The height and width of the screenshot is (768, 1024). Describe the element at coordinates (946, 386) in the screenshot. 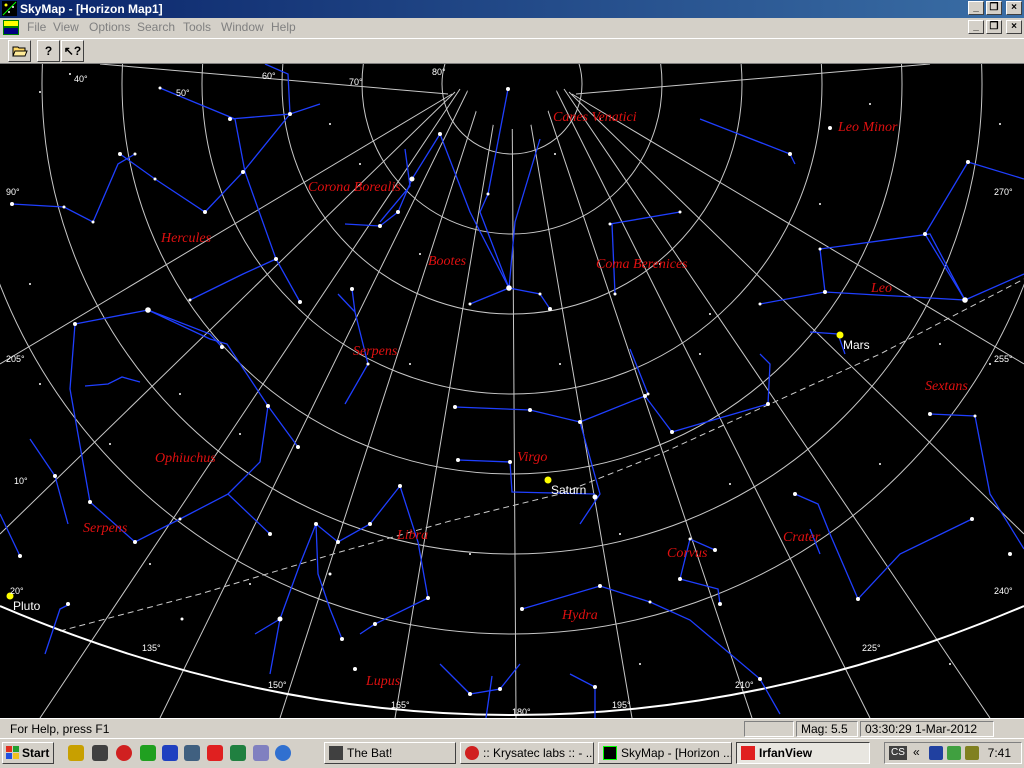

I see `constellation-label: Sextans` at that location.